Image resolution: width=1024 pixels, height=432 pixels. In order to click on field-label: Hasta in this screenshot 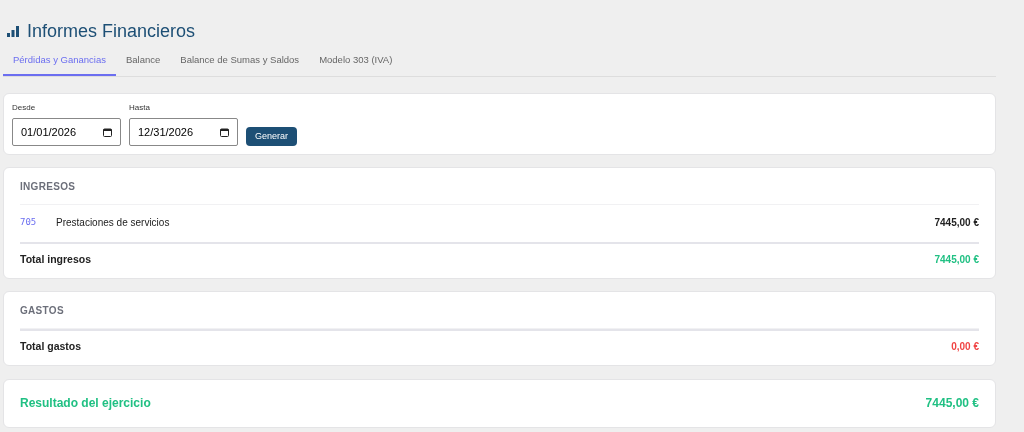, I will do `click(140, 108)`.